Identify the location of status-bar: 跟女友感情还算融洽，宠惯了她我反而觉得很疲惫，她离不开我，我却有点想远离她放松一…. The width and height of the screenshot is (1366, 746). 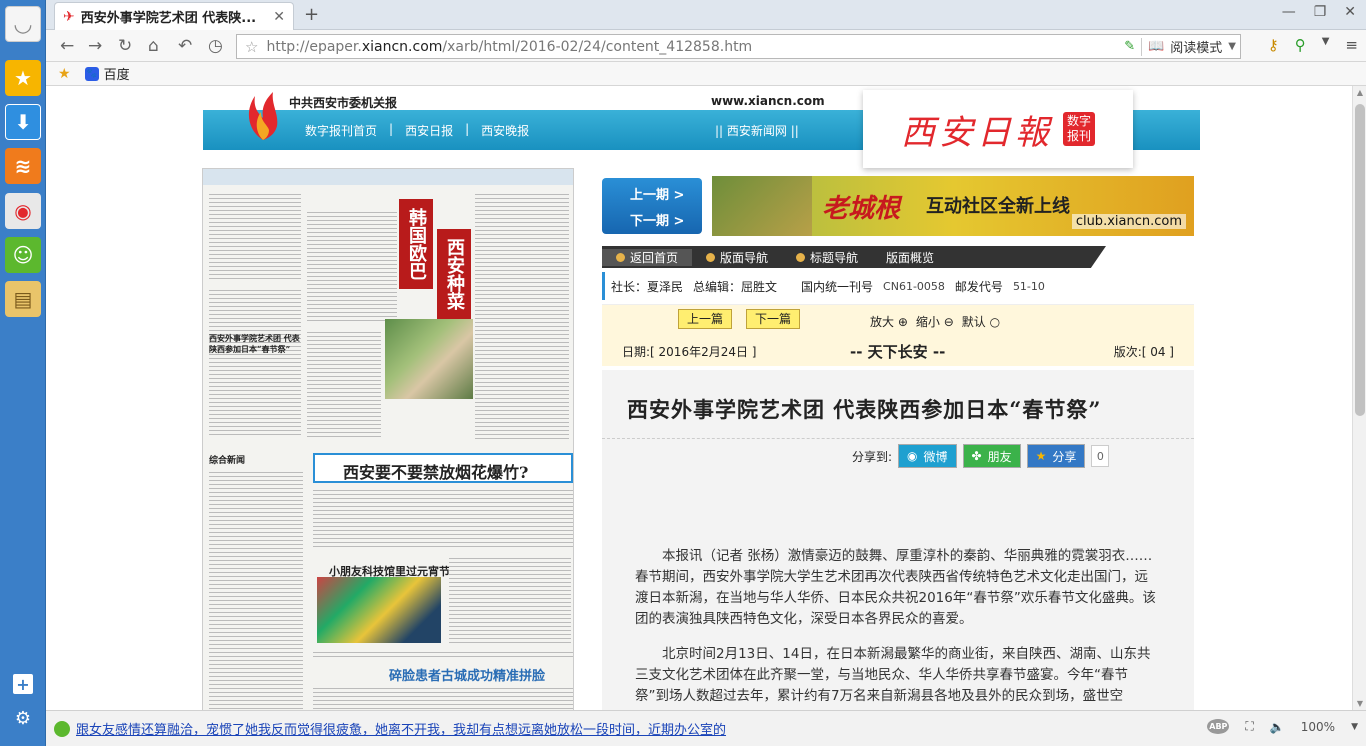
(706, 728).